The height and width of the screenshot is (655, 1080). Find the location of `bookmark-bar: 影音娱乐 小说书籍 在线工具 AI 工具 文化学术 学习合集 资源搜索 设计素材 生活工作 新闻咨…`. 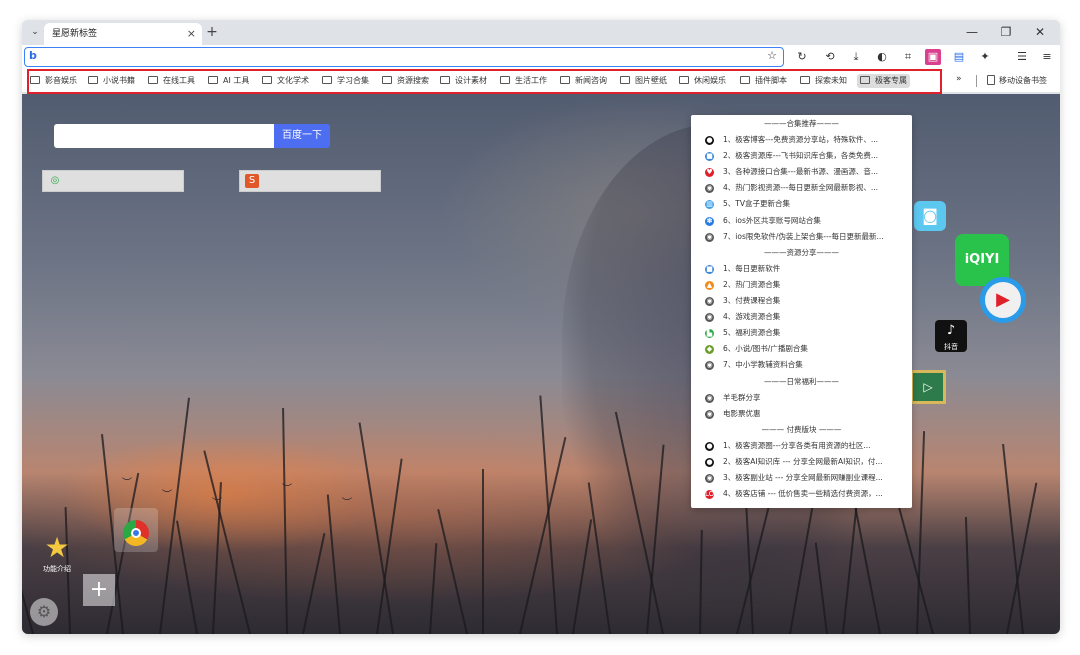

bookmark-bar: 影音娱乐 小说书籍 在线工具 AI 工具 文化学术 学习合集 资源搜索 设计素材 生活工作 新闻咨… is located at coordinates (541, 81).